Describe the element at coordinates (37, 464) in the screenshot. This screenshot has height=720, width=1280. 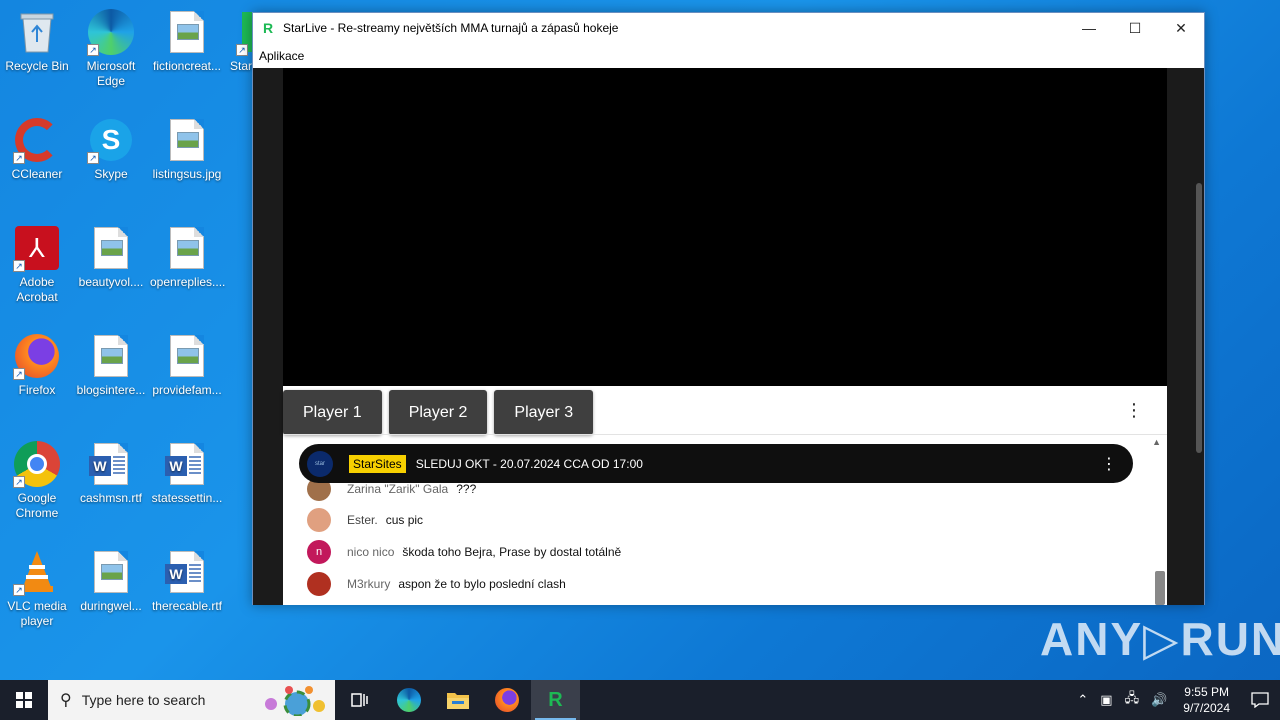
I see `chrome-icon: ↗` at that location.